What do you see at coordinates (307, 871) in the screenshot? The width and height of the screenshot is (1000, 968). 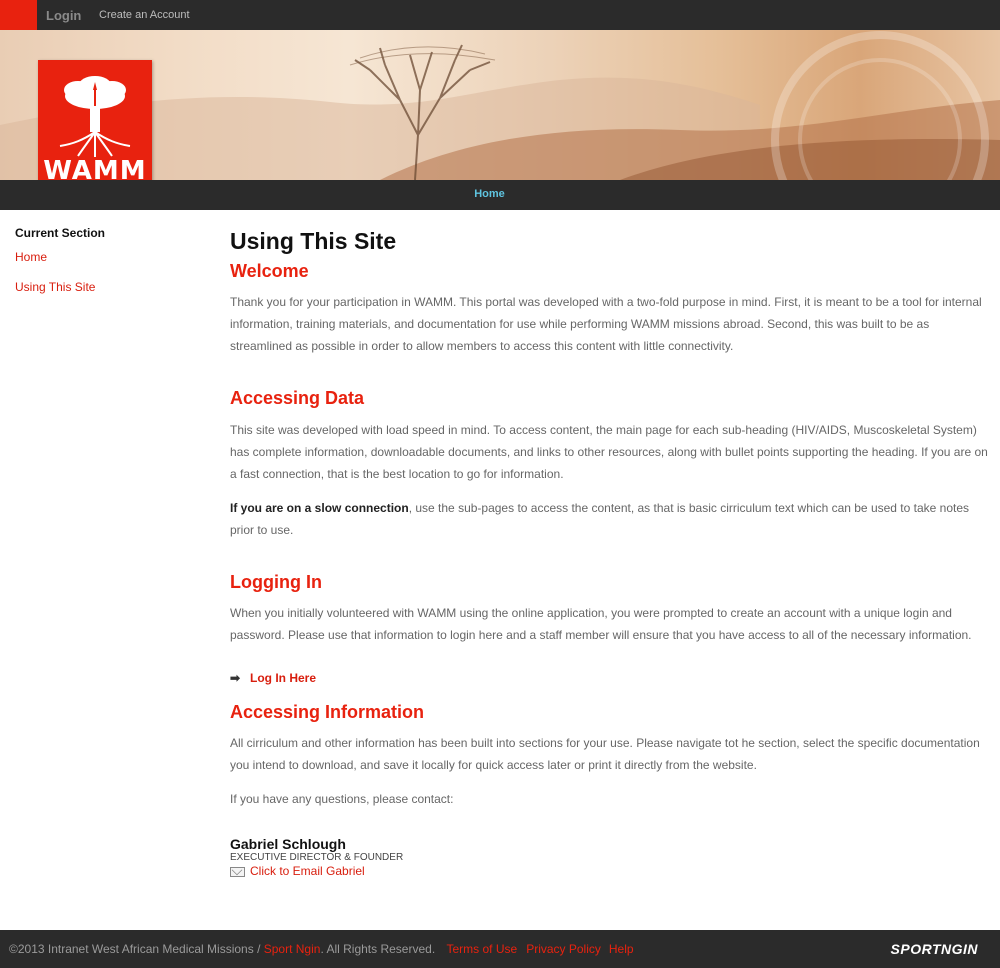 I see `email-contact-label: Click to Email Gabriel` at bounding box center [307, 871].